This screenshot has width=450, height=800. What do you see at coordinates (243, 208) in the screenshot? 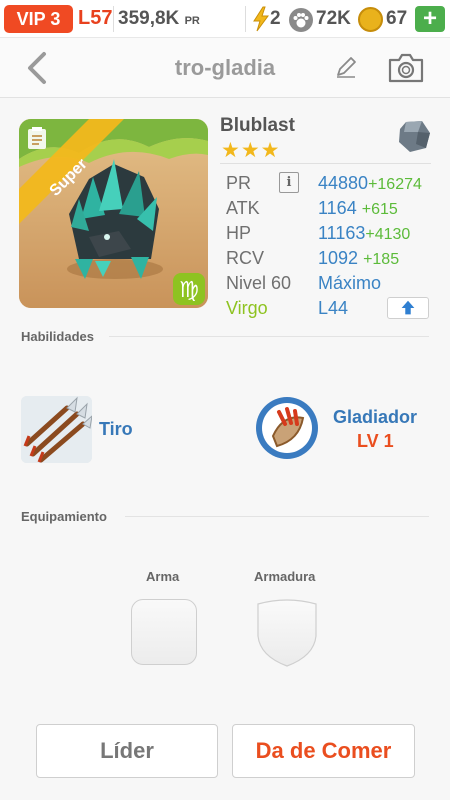
I see `stat-label: ATK` at bounding box center [243, 208].